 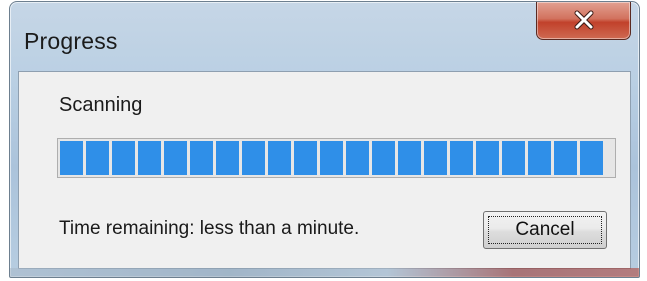 I want to click on progress-bar, so click(x=336, y=158).